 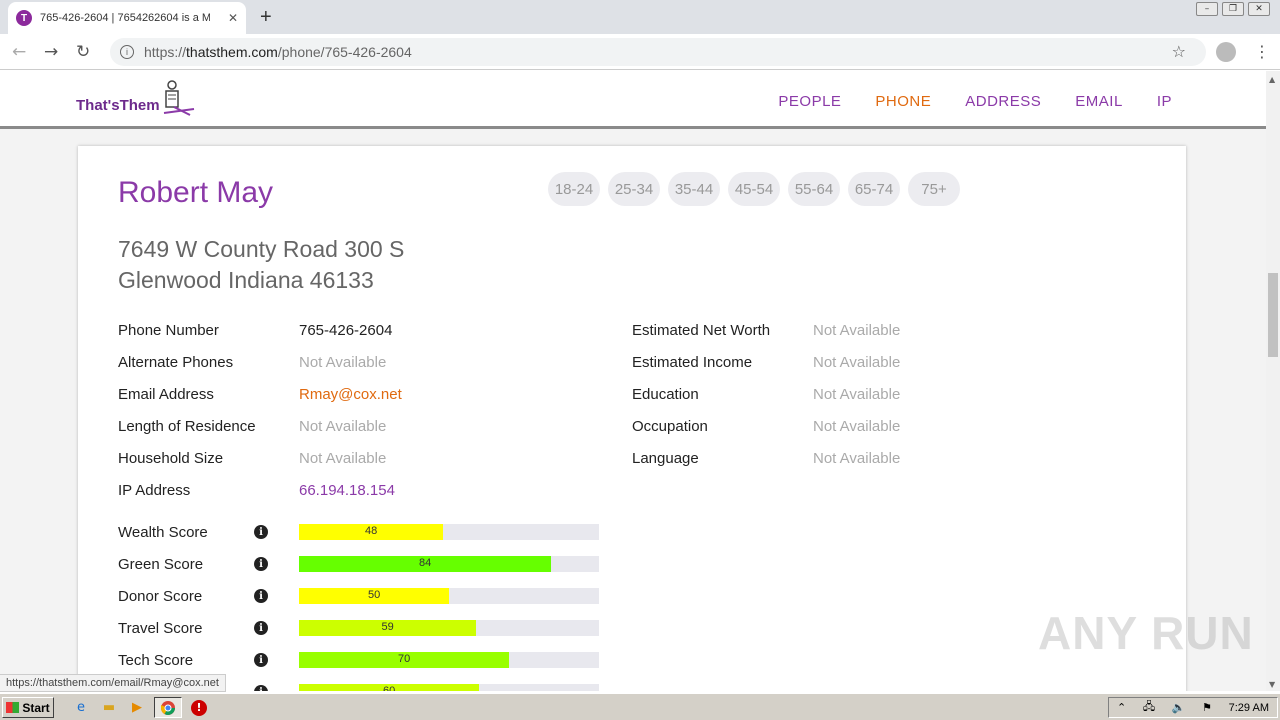 I want to click on detail-label: Phone Number, so click(x=168, y=330).